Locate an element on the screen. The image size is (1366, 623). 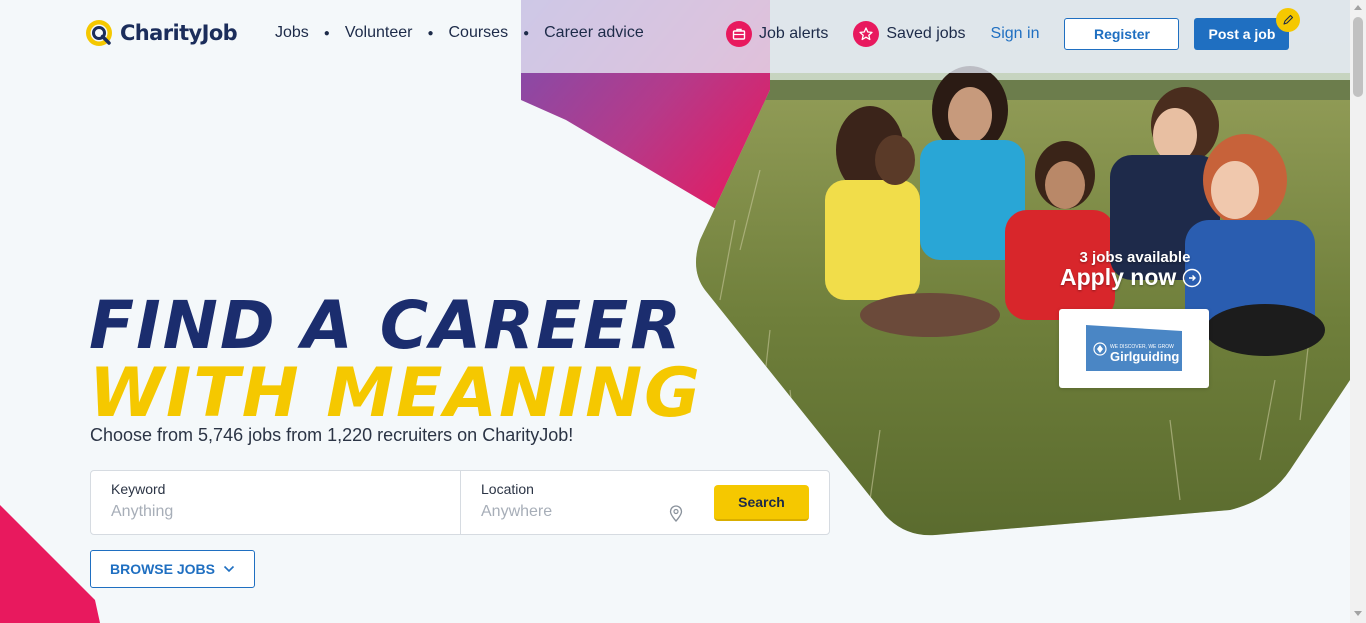
briefcase-icon is located at coordinates (739, 34).